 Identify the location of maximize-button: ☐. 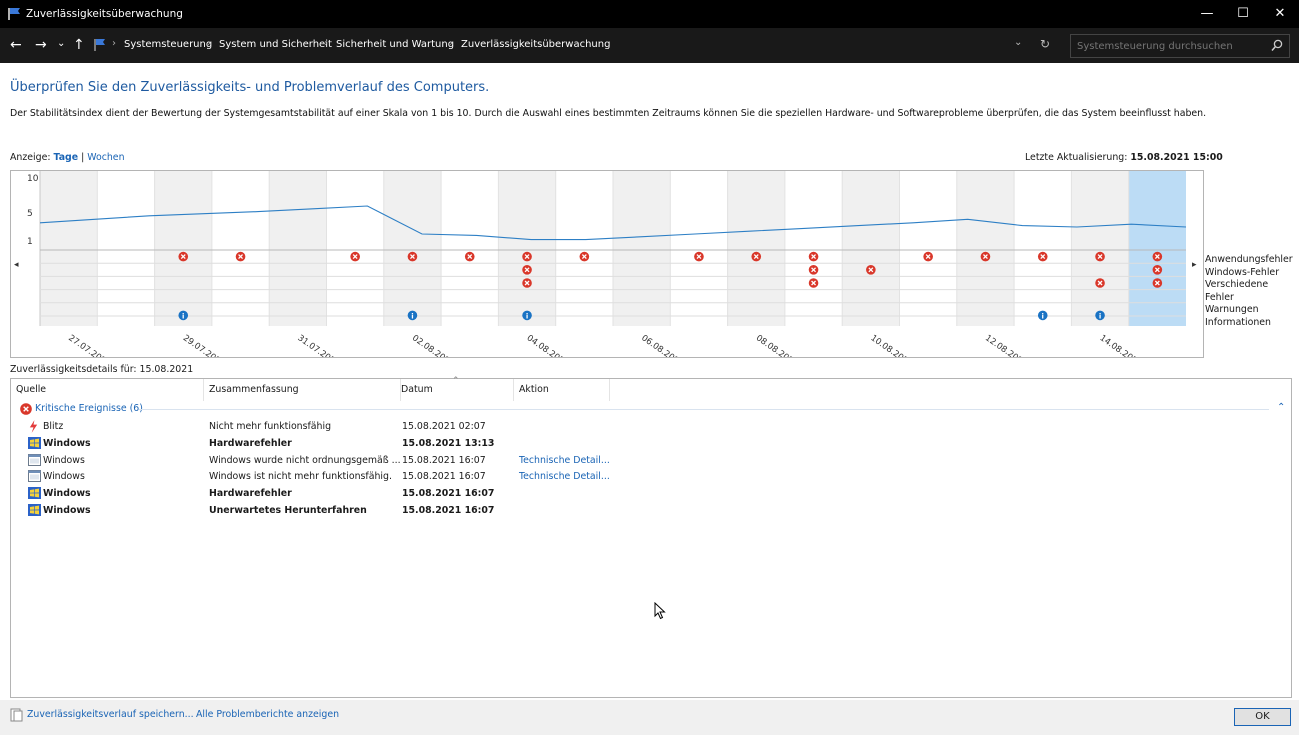
(1243, 14).